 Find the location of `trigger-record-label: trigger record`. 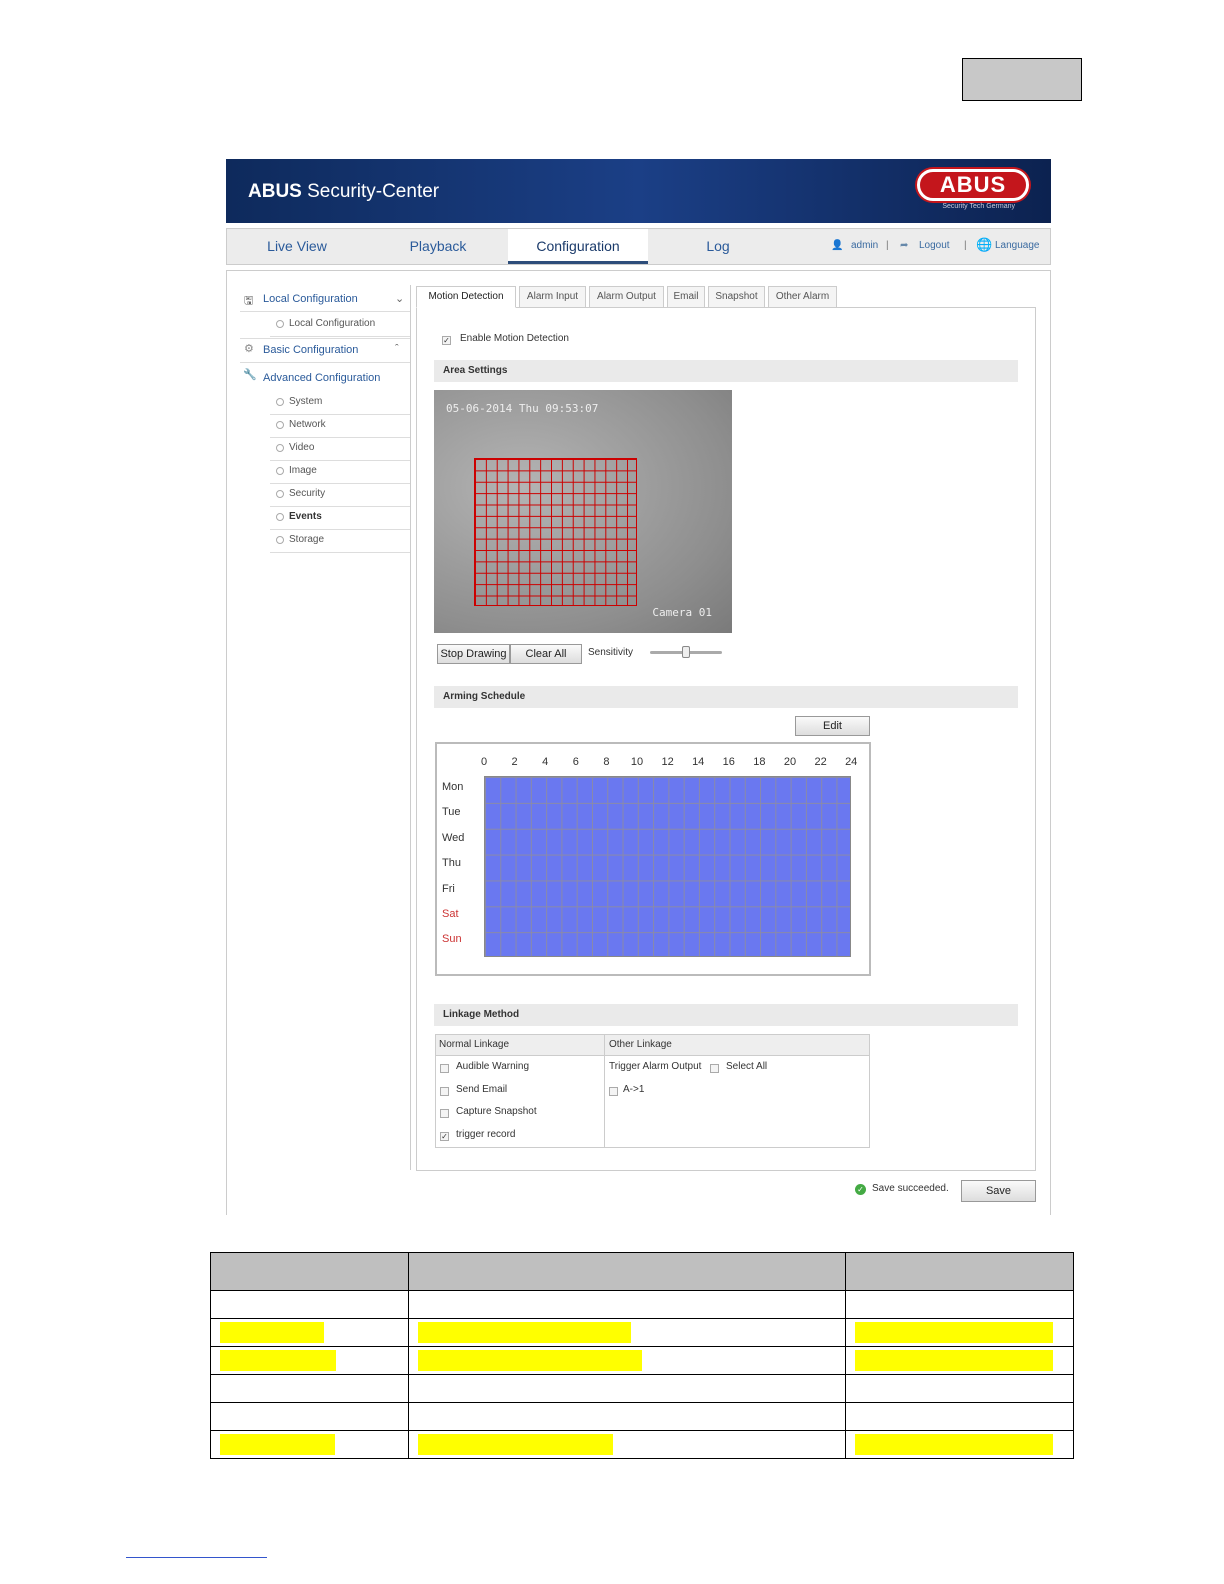

trigger-record-label: trigger record is located at coordinates (486, 1134).